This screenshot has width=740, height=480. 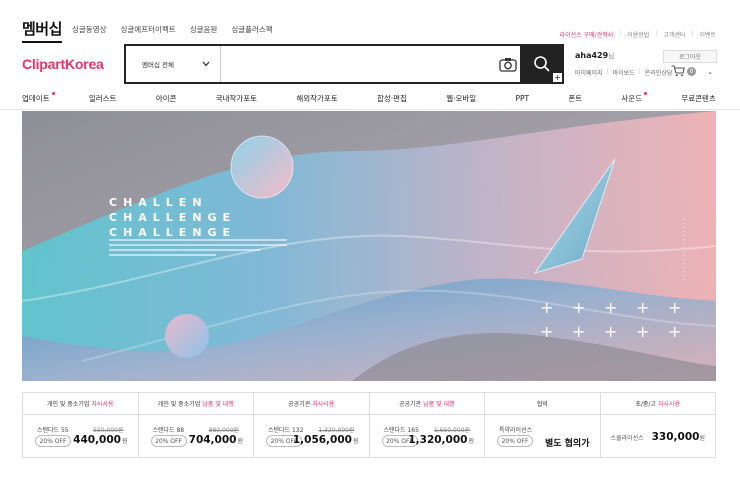 I want to click on original-price: 1,320,000원, so click(x=336, y=430).